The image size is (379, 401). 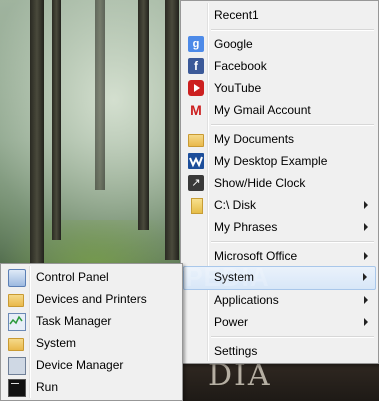 I want to click on system-icon, so click(x=16, y=344).